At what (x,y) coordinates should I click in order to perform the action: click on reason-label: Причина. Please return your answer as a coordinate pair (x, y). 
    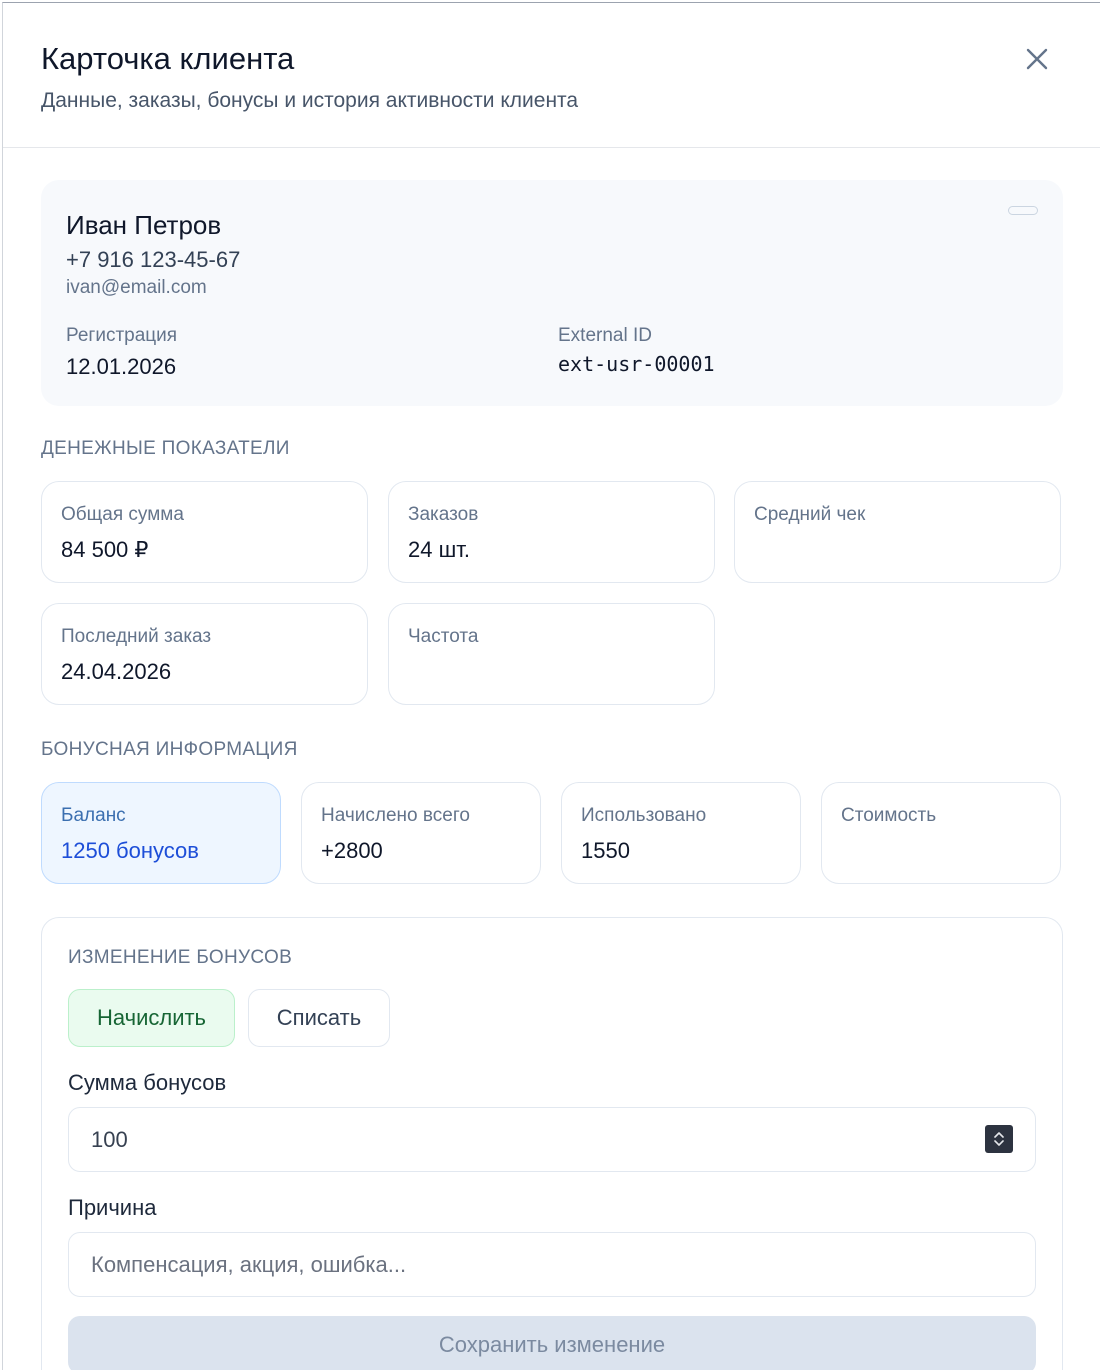
    Looking at the image, I should click on (112, 1207).